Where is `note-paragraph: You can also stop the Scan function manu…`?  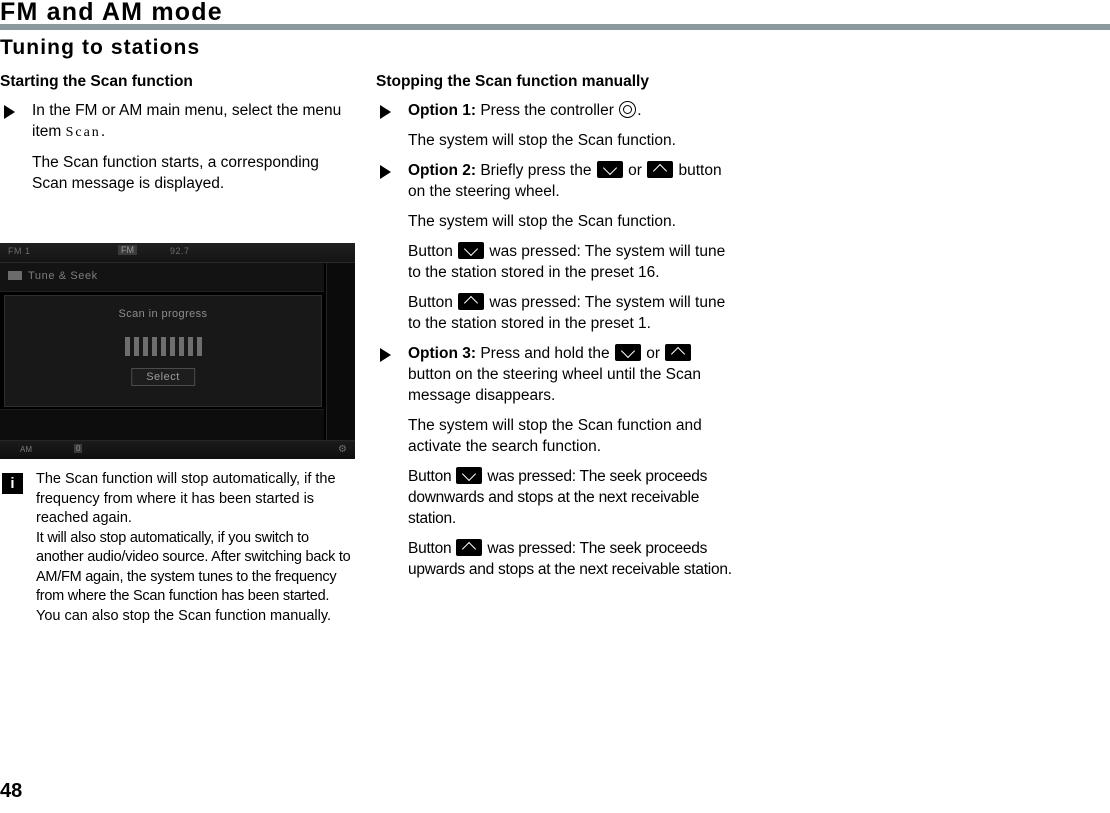 note-paragraph: You can also stop the Scan function manu… is located at coordinates (184, 615).